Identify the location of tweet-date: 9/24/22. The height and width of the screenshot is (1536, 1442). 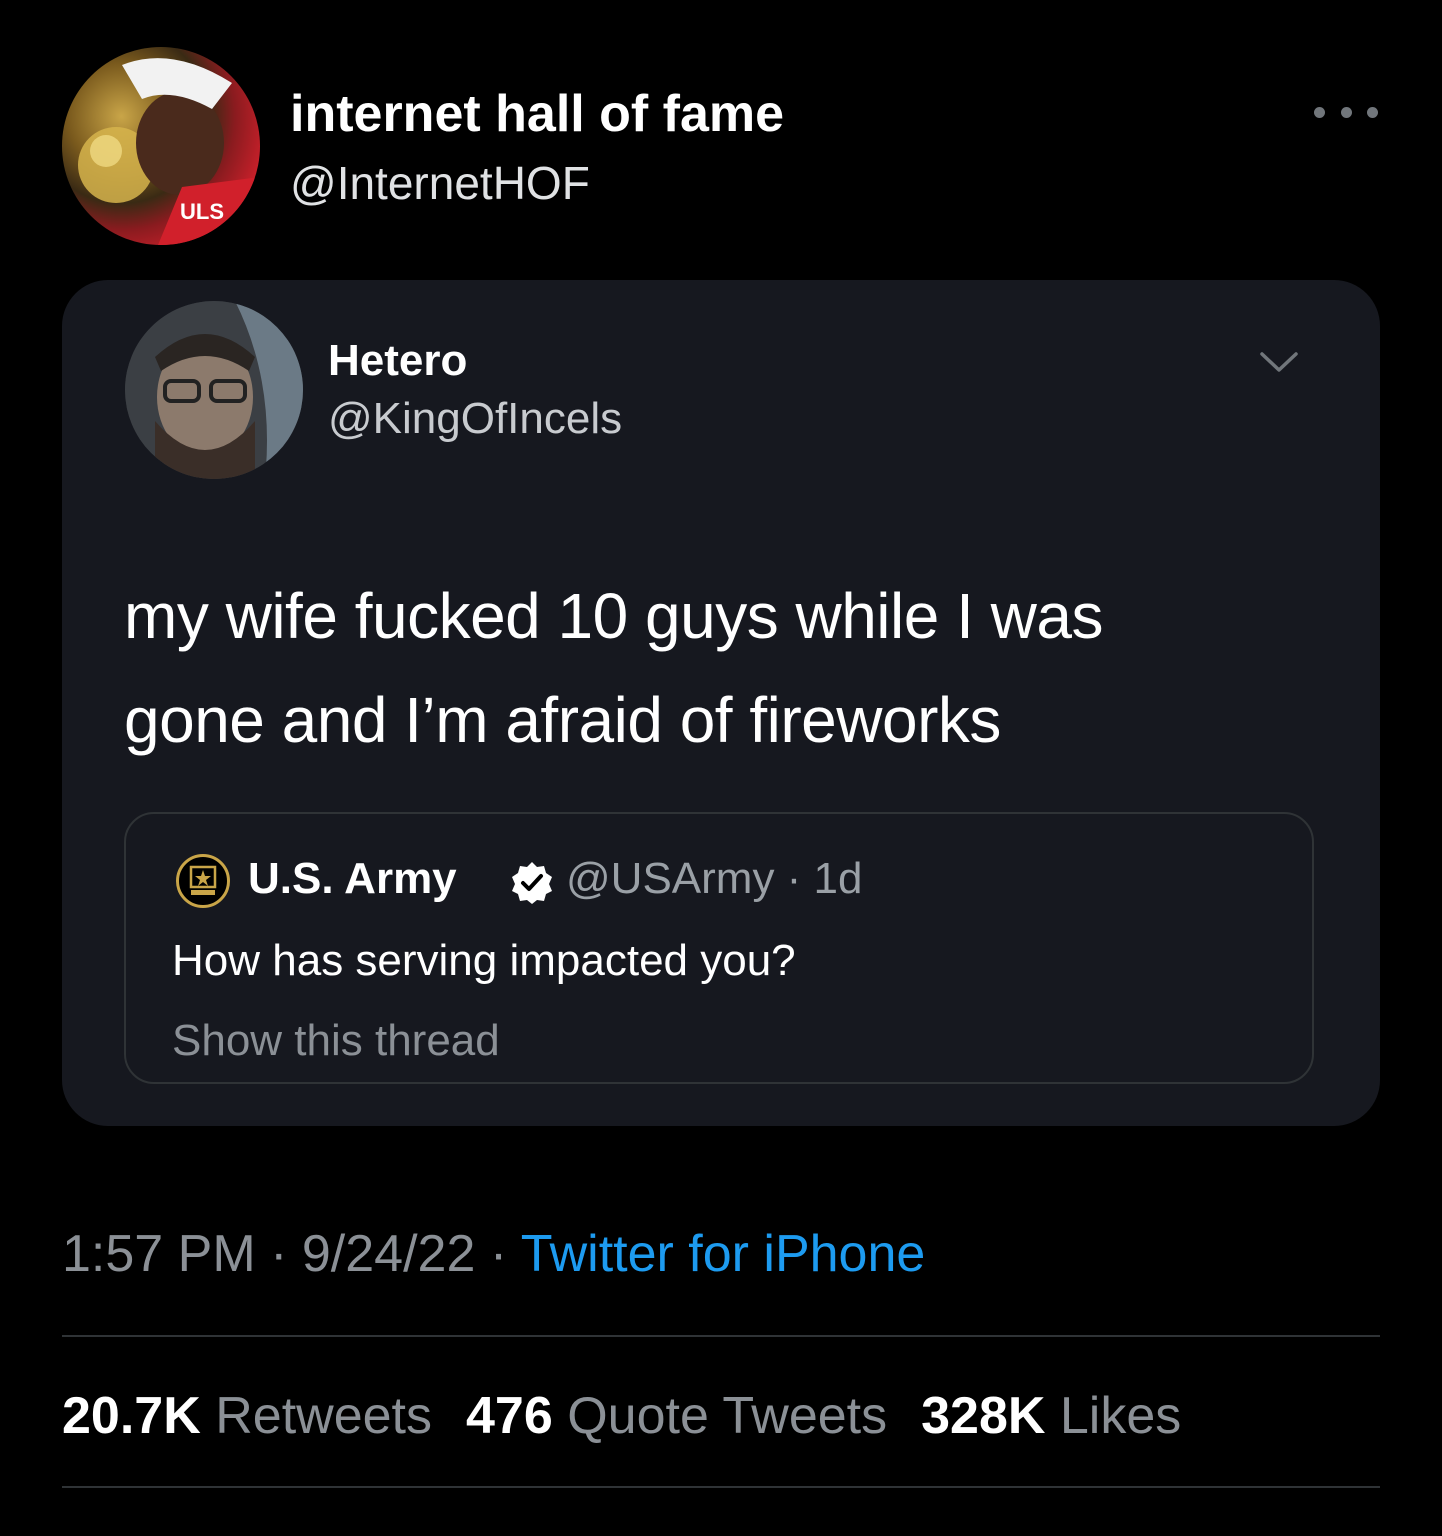
(388, 1254).